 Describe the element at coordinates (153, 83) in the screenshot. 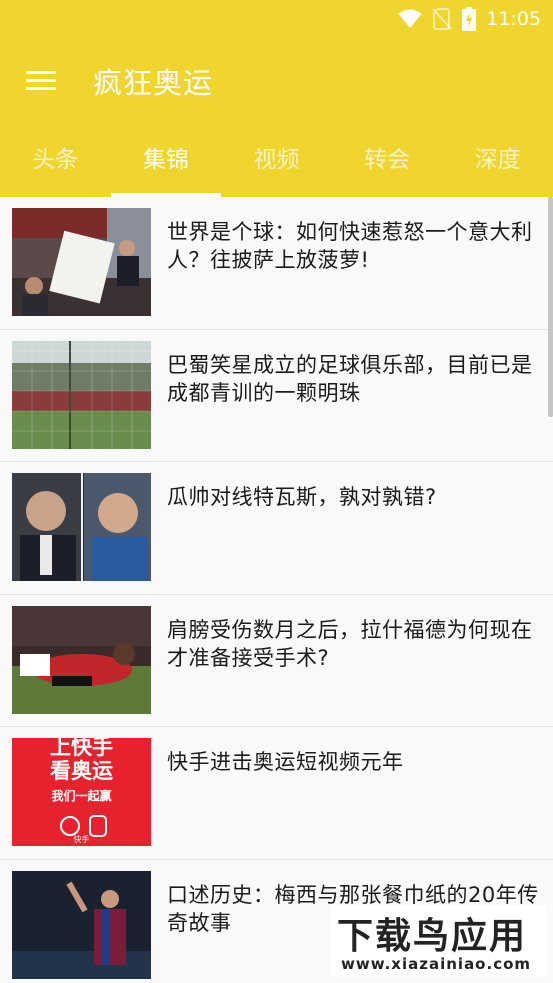

I see `app-title: 疯狂奥运` at that location.